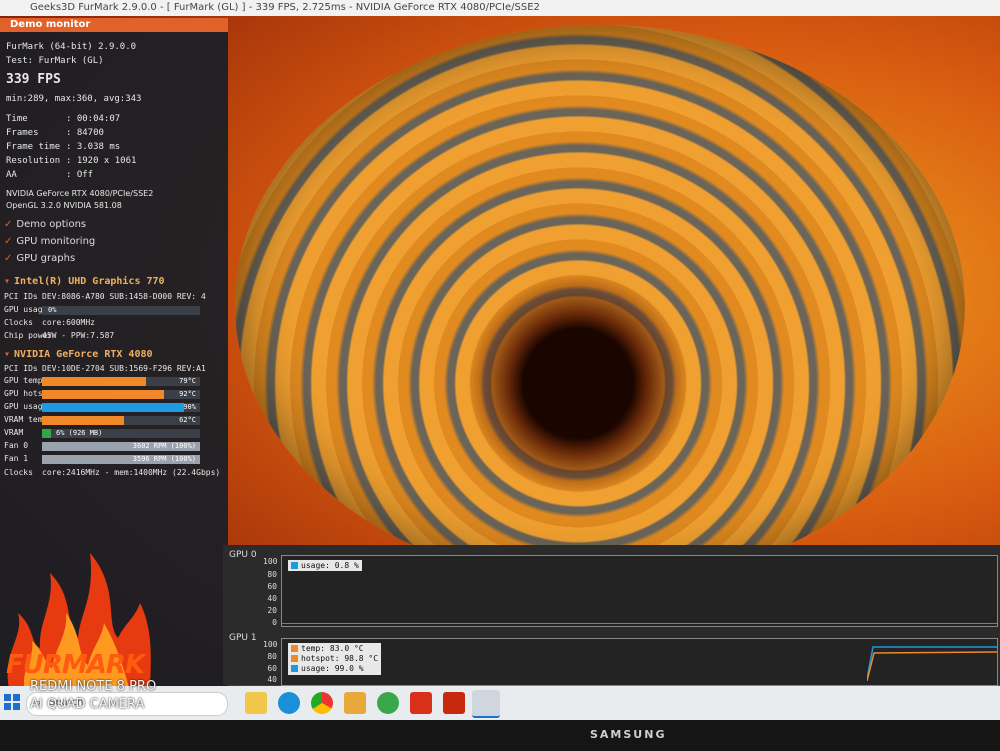  What do you see at coordinates (85, 133) in the screenshot?
I see `stat-value: : 84700` at bounding box center [85, 133].